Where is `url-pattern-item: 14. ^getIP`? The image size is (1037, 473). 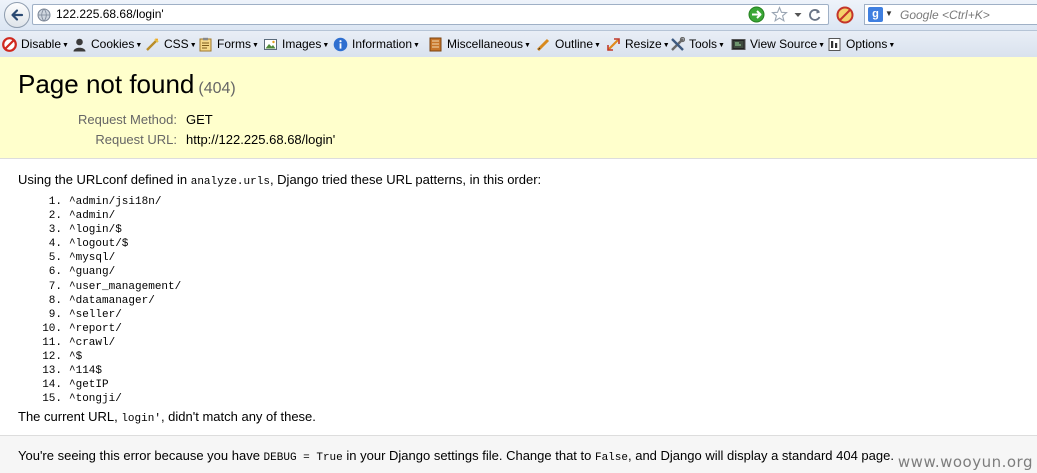 url-pattern-item: 14. ^getIP is located at coordinates (107, 385).